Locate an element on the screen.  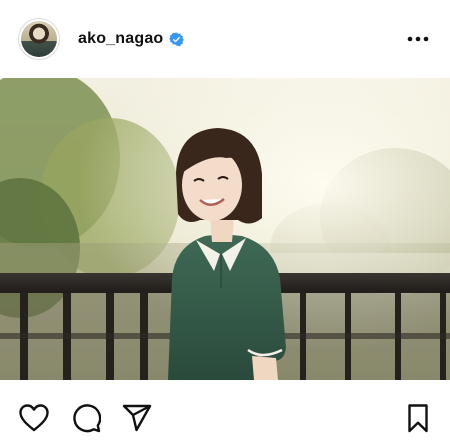
profile-avatar is located at coordinates (39, 39).